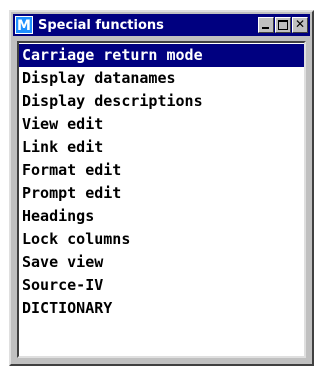 This screenshot has width=324, height=375. What do you see at coordinates (161, 78) in the screenshot?
I see `list-item-display-datanames: Display datanames` at bounding box center [161, 78].